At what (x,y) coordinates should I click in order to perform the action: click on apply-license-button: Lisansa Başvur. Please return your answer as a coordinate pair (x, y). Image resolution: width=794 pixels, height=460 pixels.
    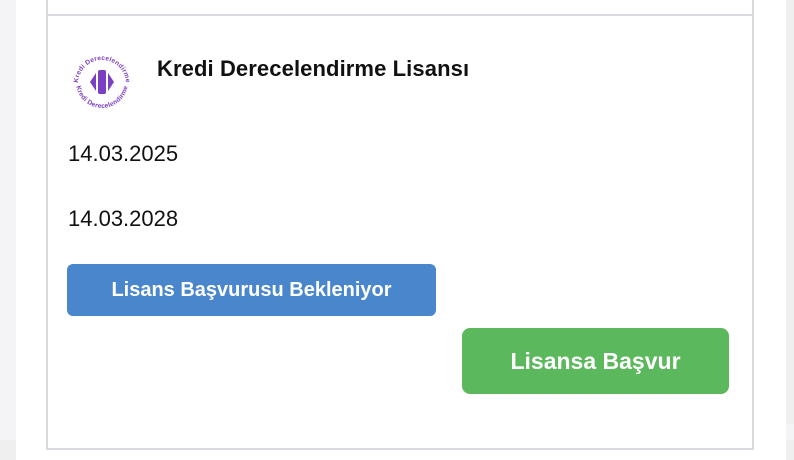
    Looking at the image, I should click on (595, 361).